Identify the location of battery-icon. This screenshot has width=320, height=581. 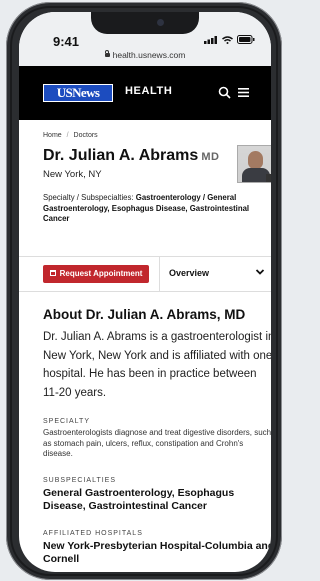
(246, 39).